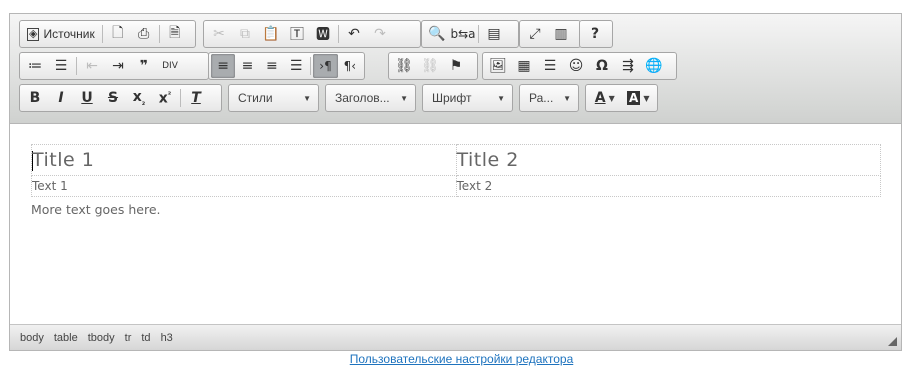 This screenshot has width=923, height=389. I want to click on select-all-button: ▤, so click(494, 34).